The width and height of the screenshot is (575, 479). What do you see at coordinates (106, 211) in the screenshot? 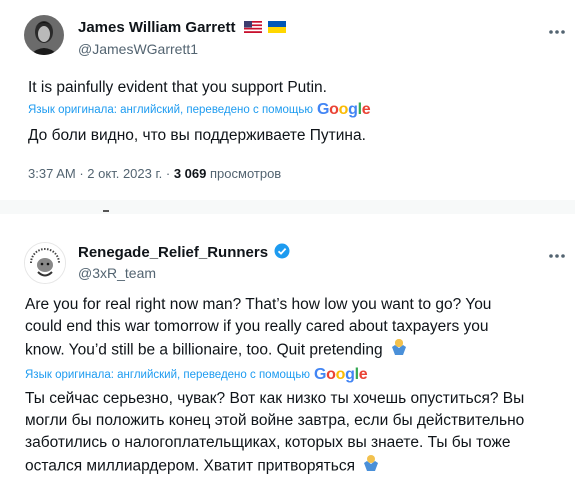
I see `divider-mark` at bounding box center [106, 211].